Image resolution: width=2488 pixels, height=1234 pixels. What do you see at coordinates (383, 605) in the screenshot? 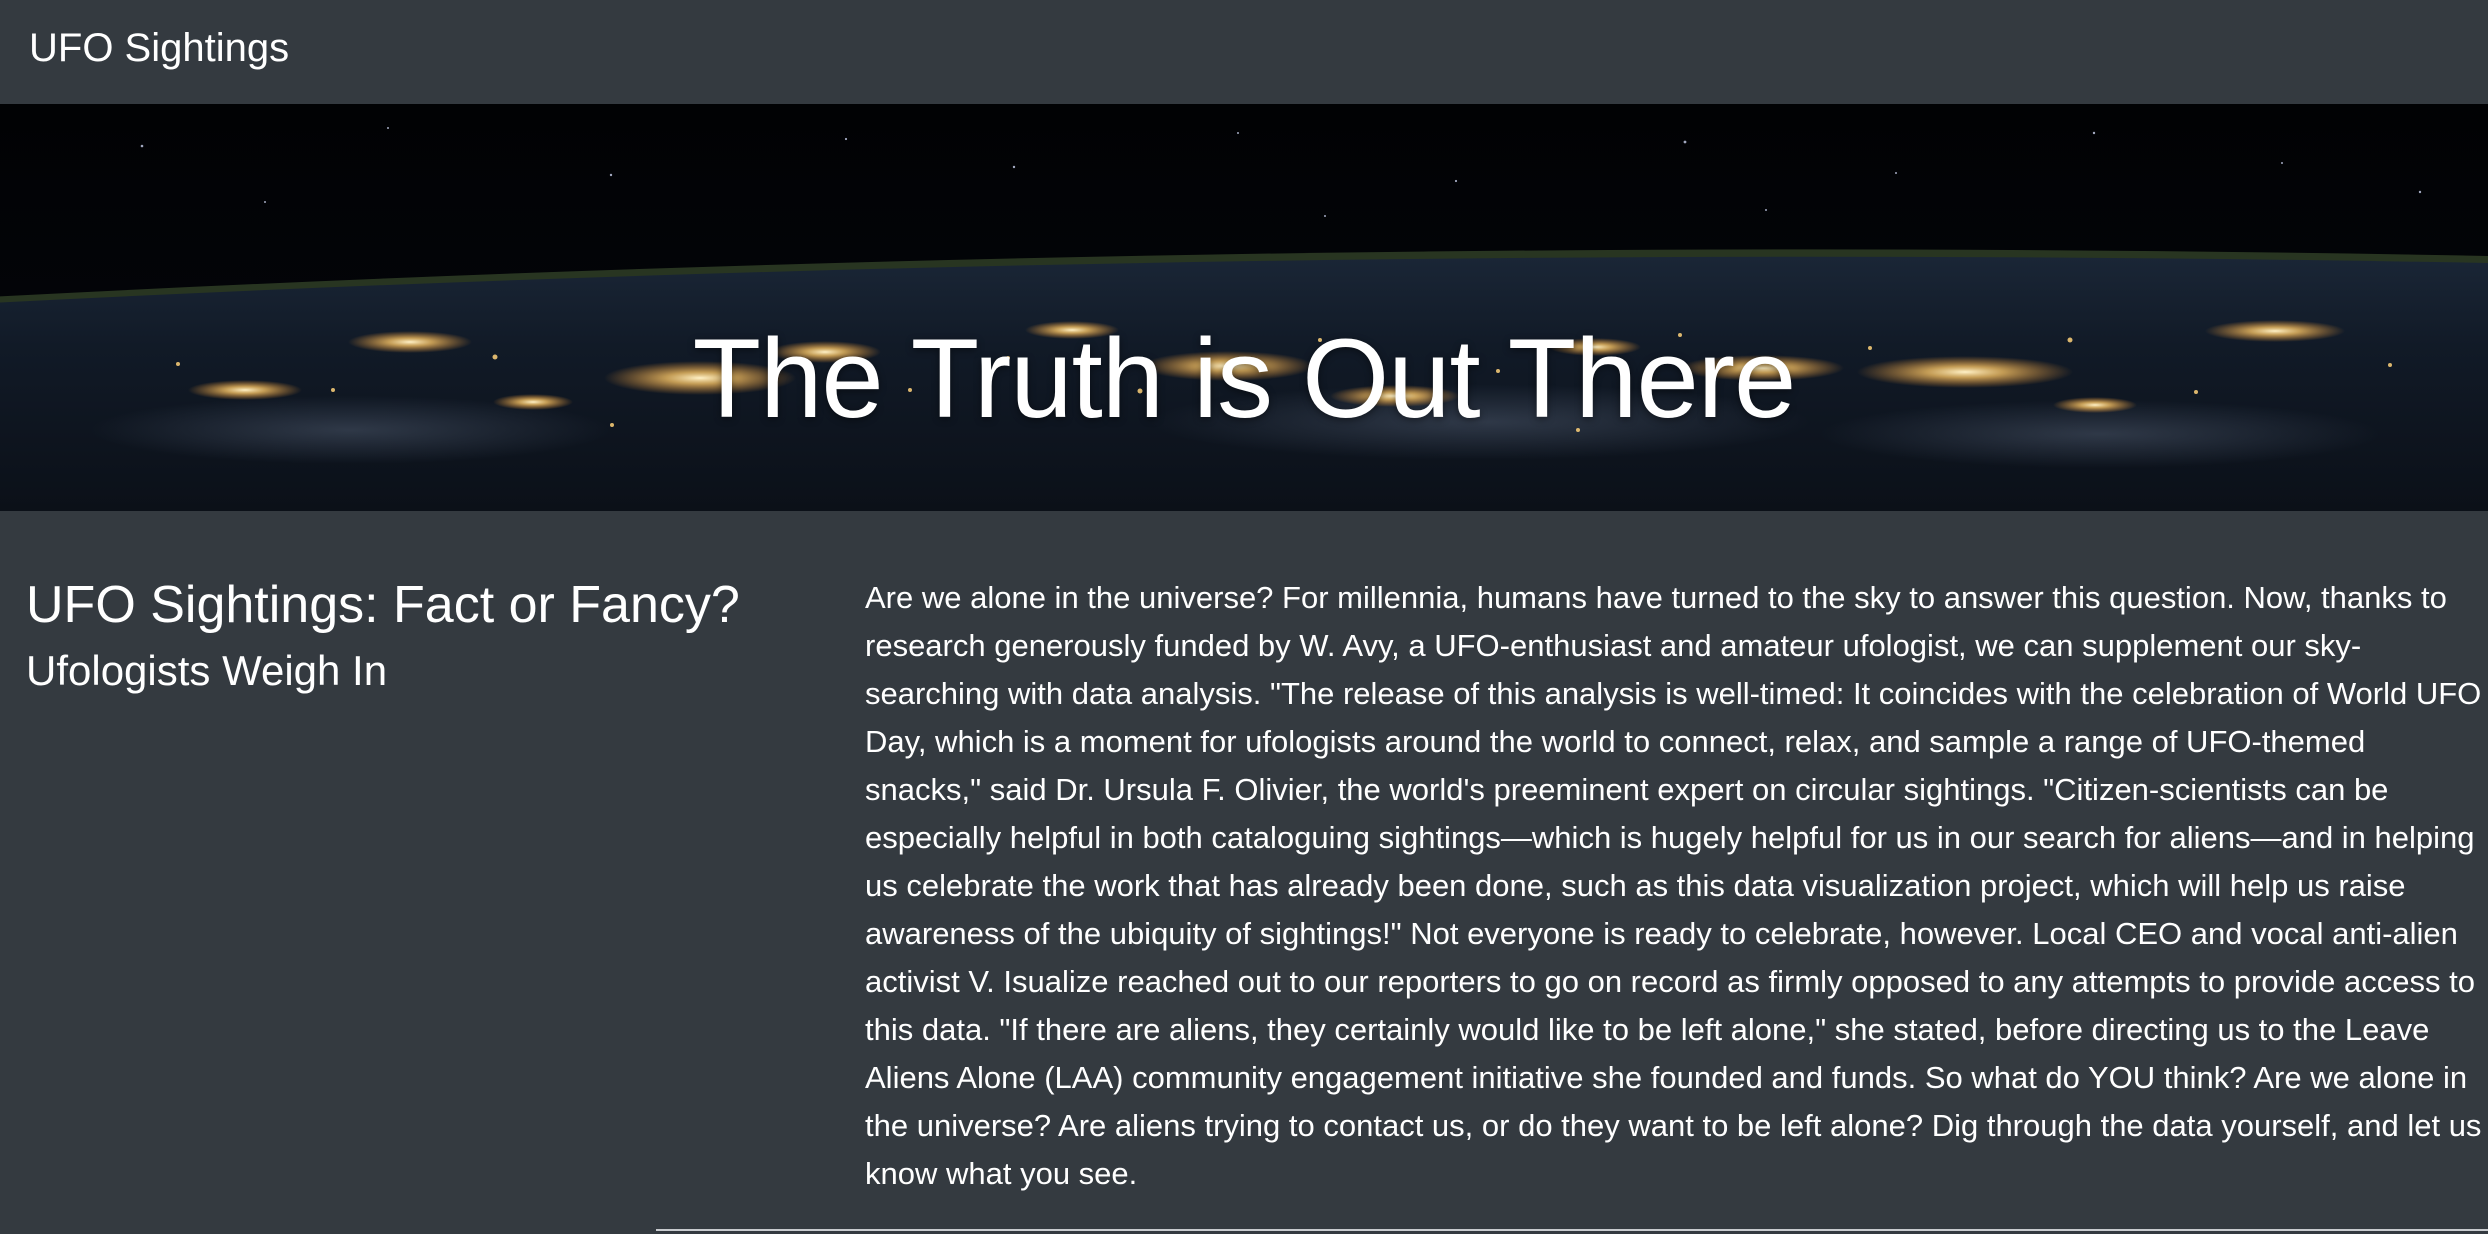
I see `article-title: UFO Sightings: Fact or Fancy?` at bounding box center [383, 605].